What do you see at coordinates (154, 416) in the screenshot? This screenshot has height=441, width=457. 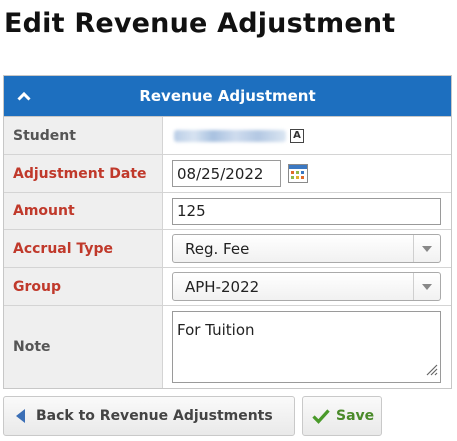 I see `back-button-label: Back to Revenue Adjustments` at bounding box center [154, 416].